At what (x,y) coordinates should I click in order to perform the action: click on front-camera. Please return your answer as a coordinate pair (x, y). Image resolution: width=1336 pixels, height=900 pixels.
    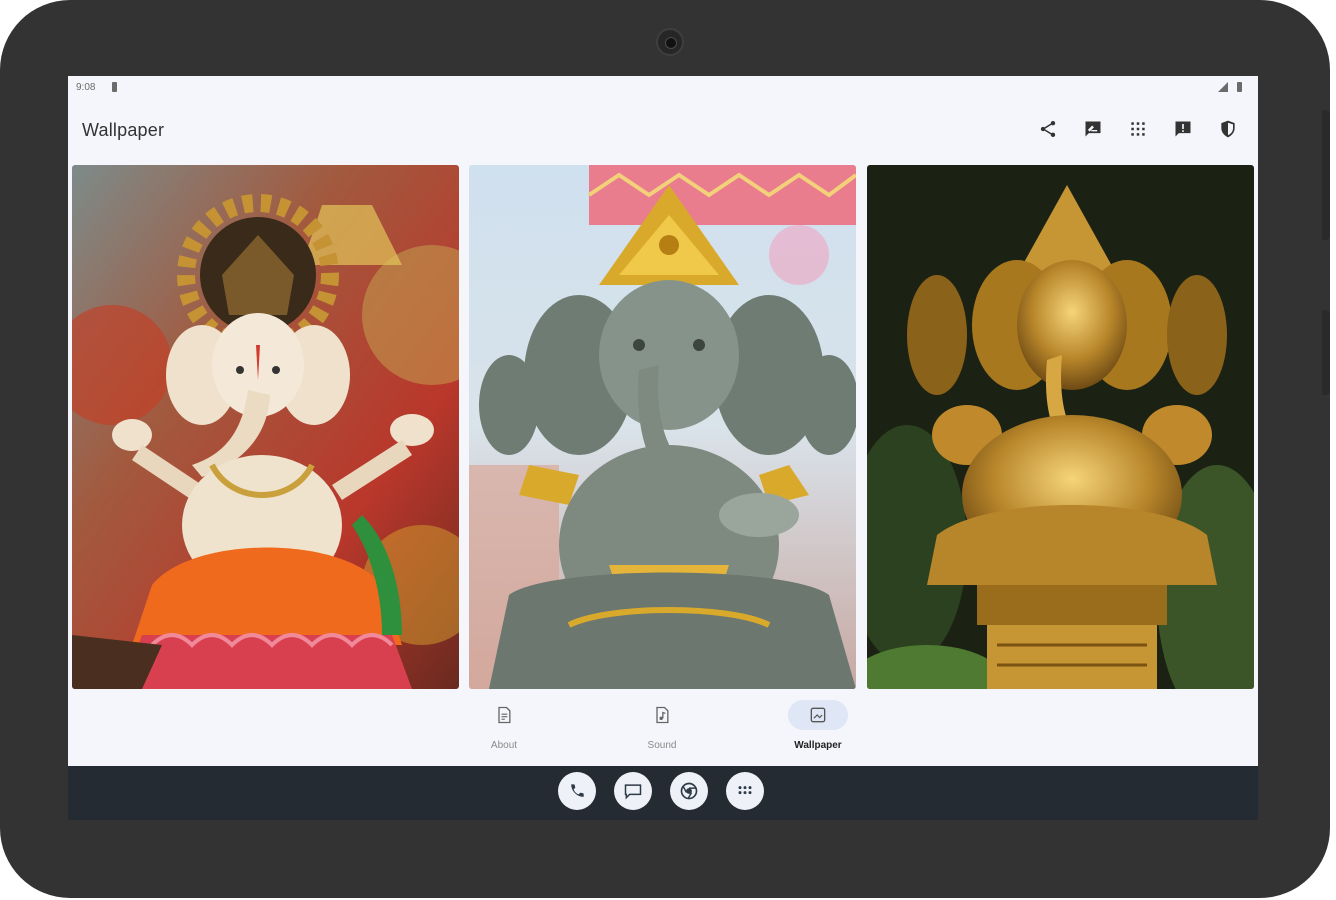
    Looking at the image, I should click on (670, 42).